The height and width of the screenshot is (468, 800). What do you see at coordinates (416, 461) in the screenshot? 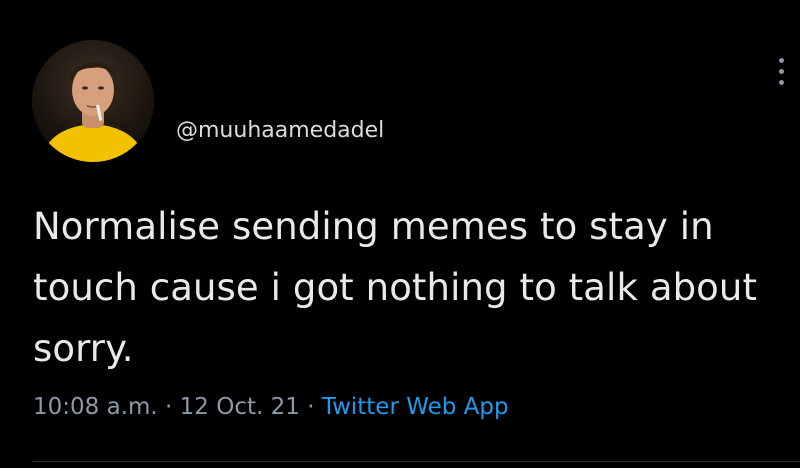
I see `divider` at bounding box center [416, 461].